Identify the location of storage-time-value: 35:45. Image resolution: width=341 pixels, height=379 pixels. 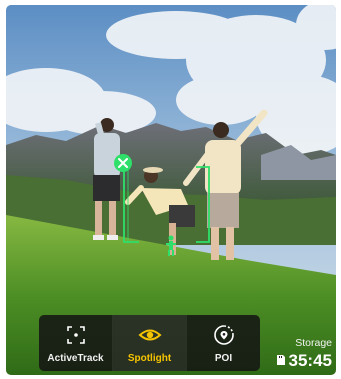
(310, 360).